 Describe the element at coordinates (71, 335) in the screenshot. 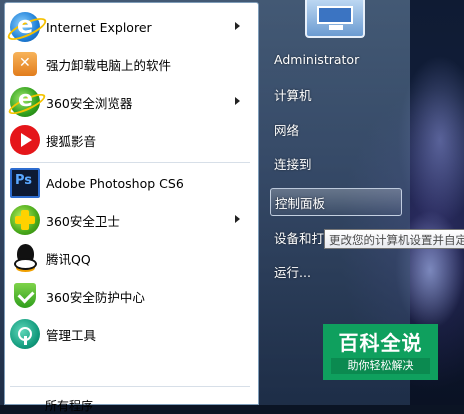

I see `program-label: 管理工具` at that location.